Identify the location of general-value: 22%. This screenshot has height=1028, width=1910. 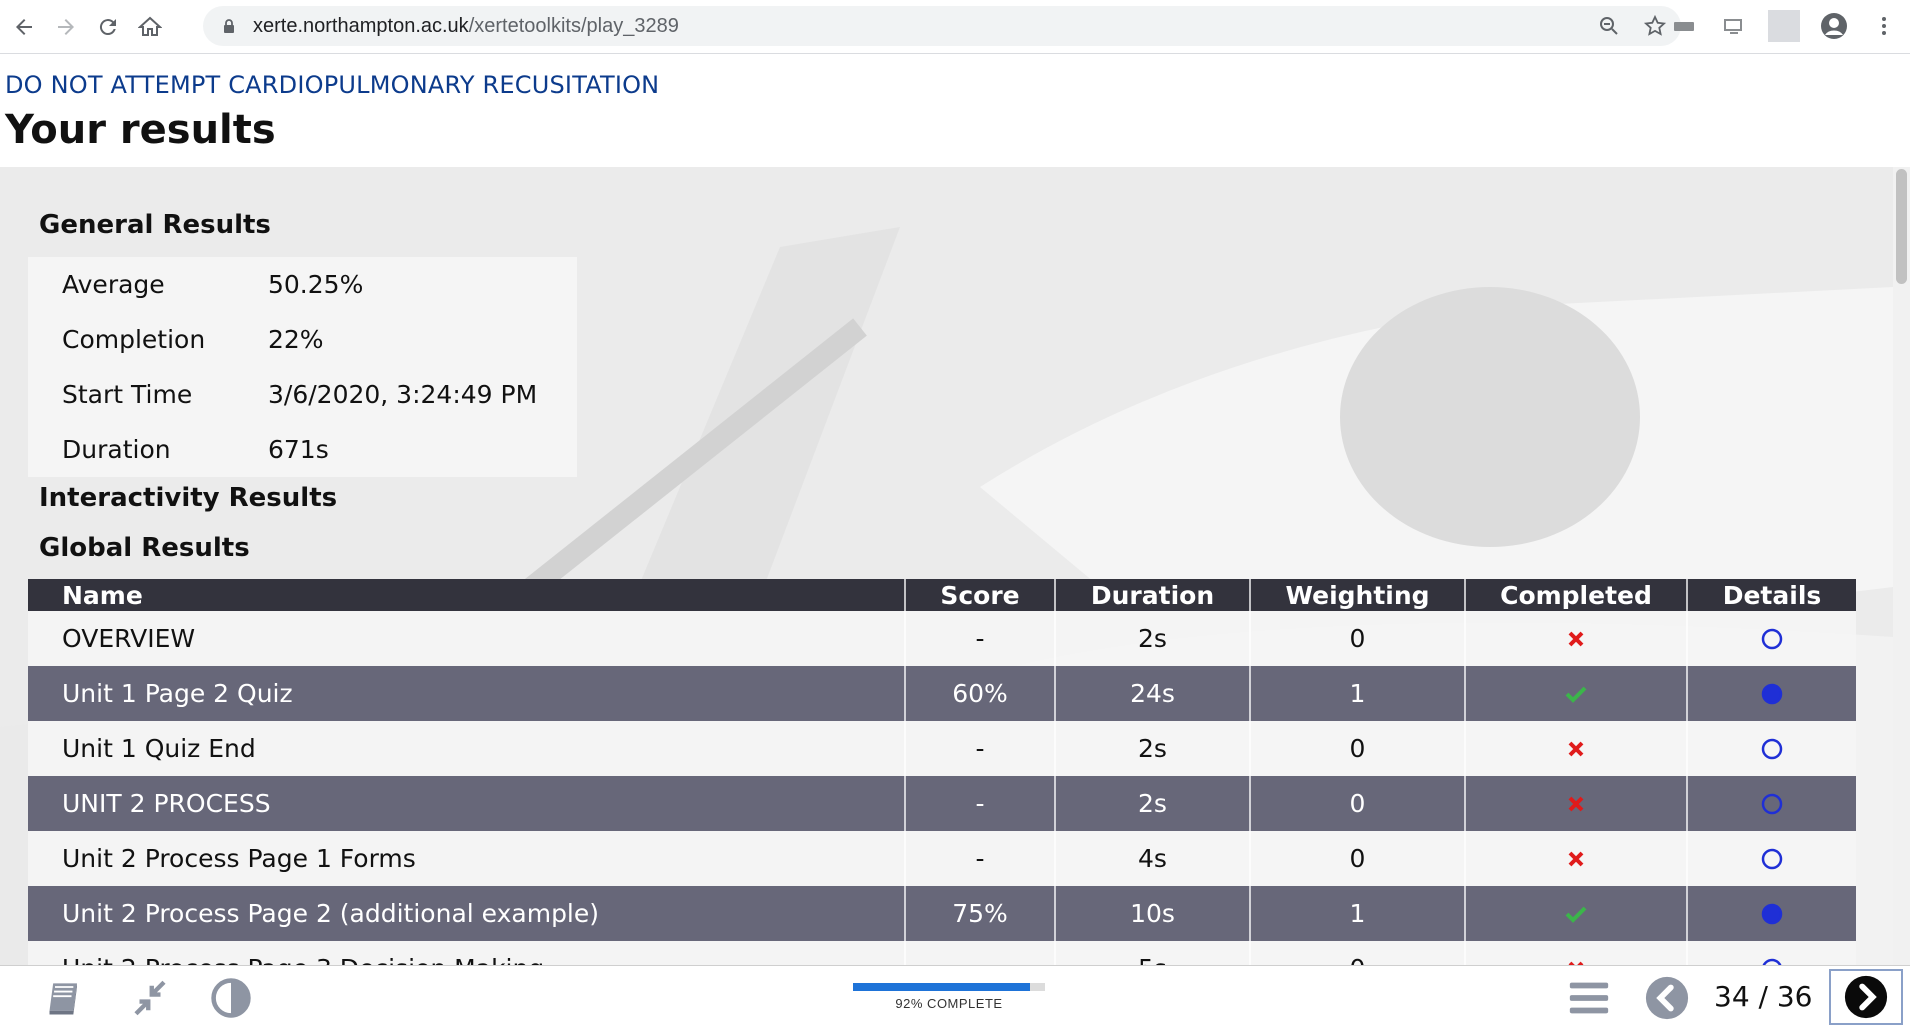
(296, 339).